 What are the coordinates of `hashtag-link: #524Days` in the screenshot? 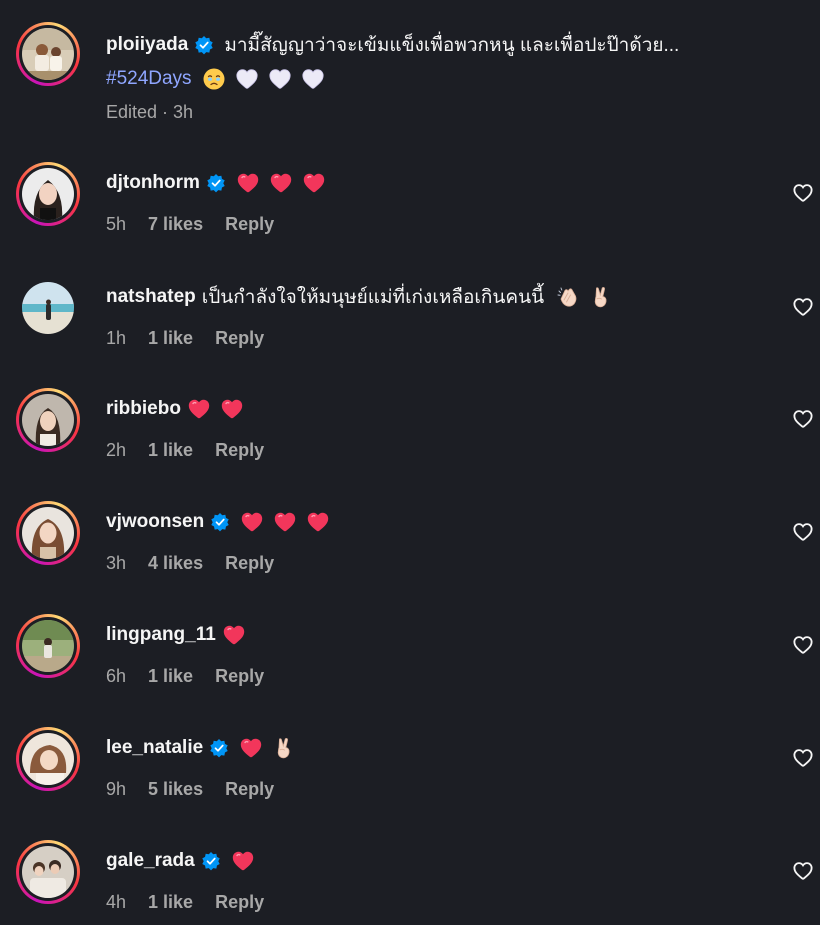 It's located at (149, 79).